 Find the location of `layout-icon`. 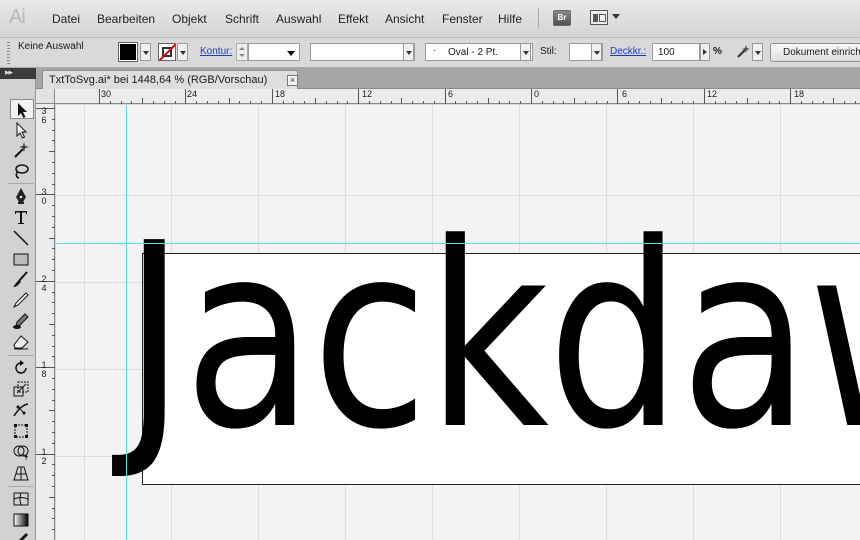

layout-icon is located at coordinates (595, 18).